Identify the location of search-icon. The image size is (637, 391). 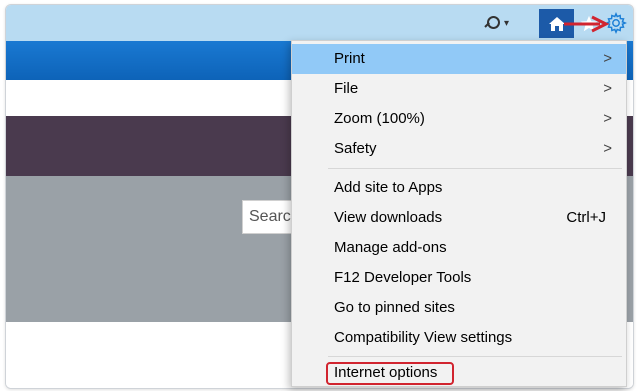
(492, 23).